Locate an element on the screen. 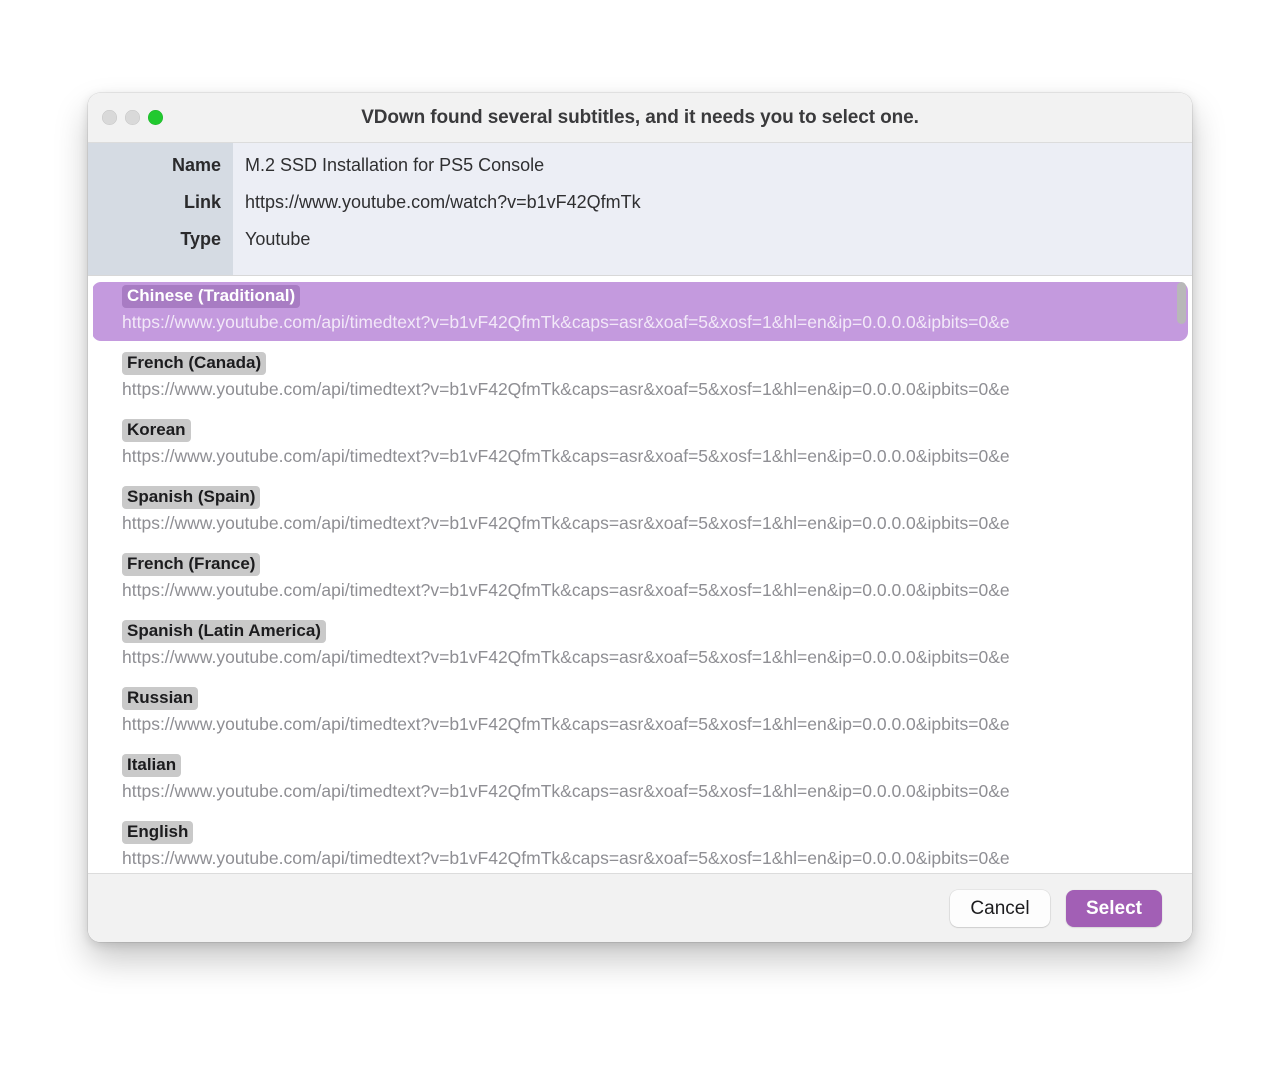 The image size is (1280, 1088). subtitle-language-badge: French (France) is located at coordinates (191, 565).